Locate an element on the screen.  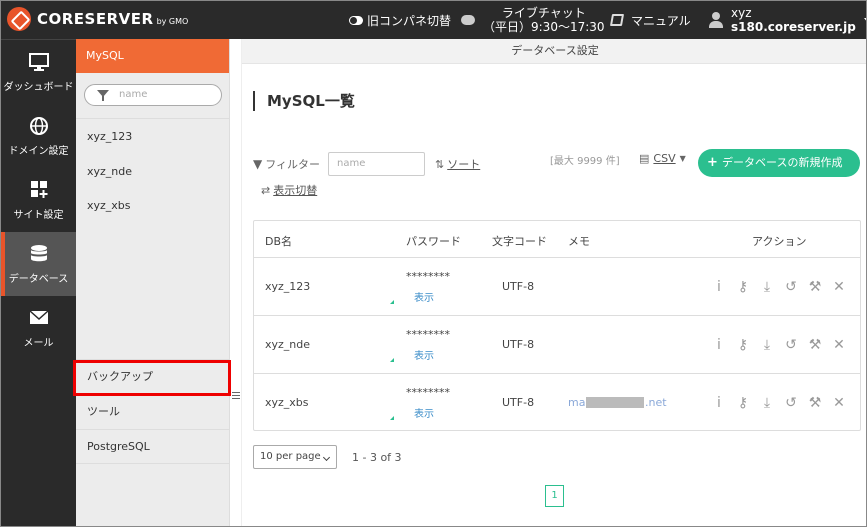
logo-text: CORESERVER is located at coordinates (95, 19).